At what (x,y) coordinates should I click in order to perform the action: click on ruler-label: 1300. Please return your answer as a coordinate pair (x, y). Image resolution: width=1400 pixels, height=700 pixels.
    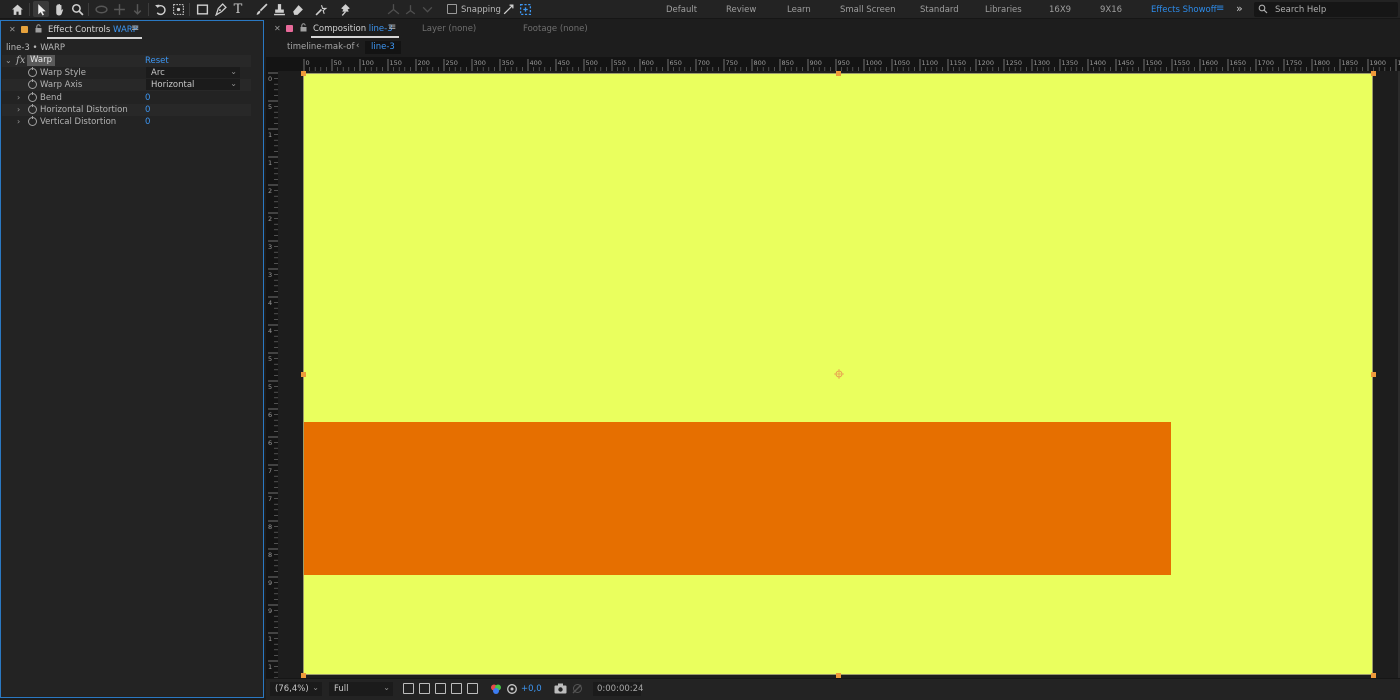
    Looking at the image, I should click on (1042, 63).